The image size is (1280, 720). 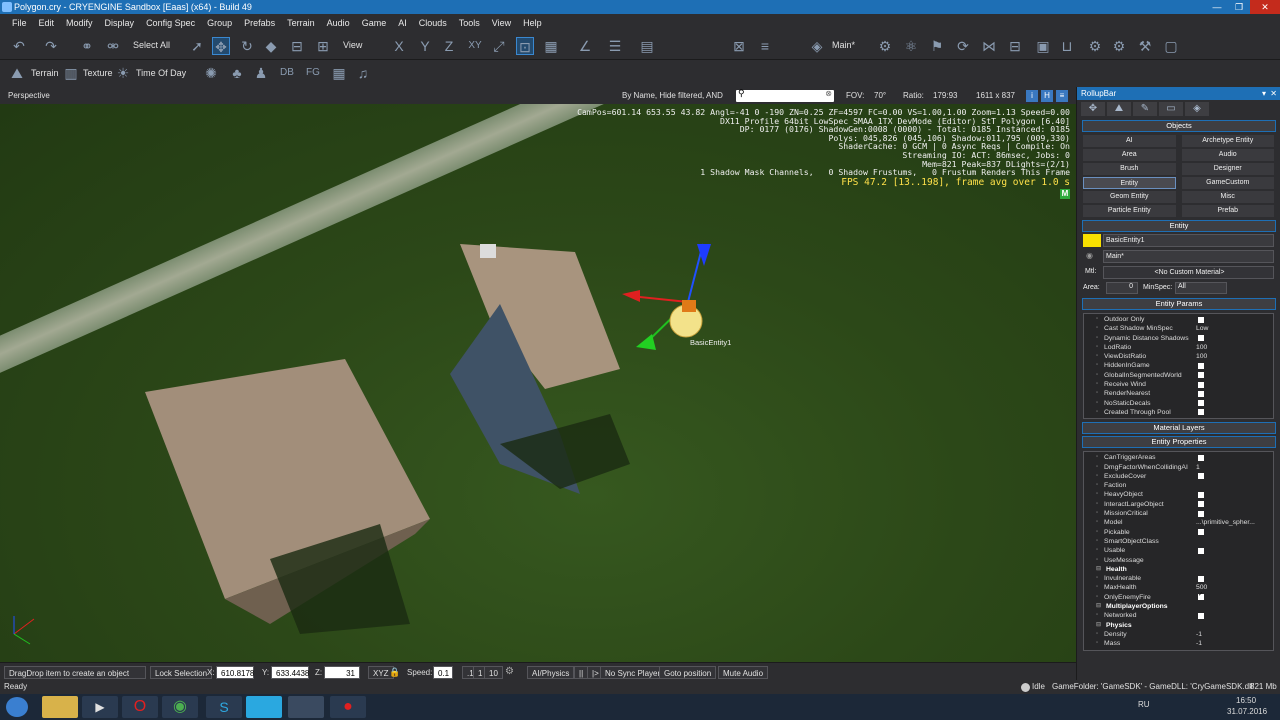 I want to click on menu-item-modify: Modify, so click(x=79, y=23).